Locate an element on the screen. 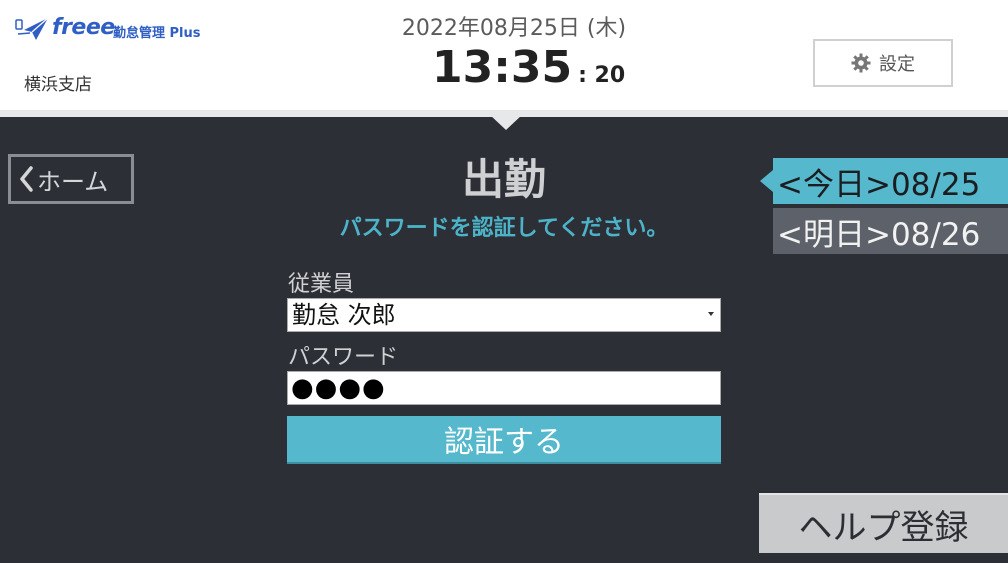  instruction-text: パスワードを認証してください。 is located at coordinates (504, 228).